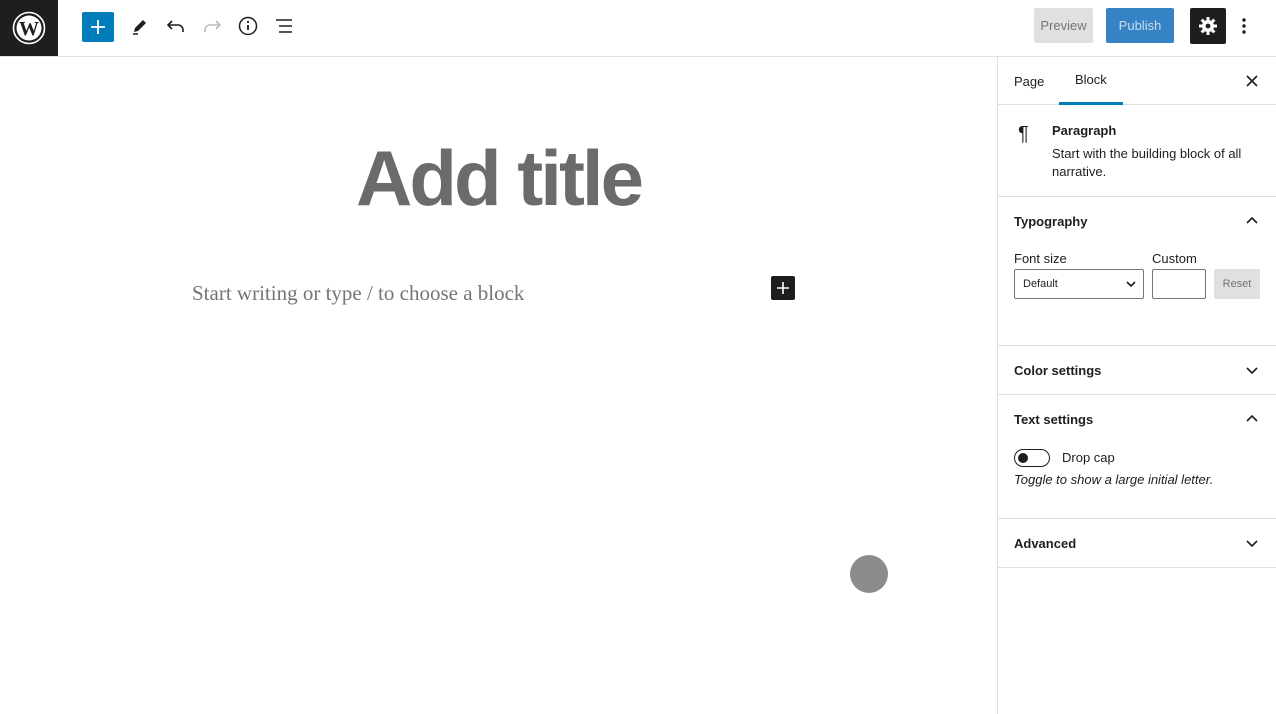  What do you see at coordinates (1174, 258) in the screenshot?
I see `custom-size-label: Custom` at bounding box center [1174, 258].